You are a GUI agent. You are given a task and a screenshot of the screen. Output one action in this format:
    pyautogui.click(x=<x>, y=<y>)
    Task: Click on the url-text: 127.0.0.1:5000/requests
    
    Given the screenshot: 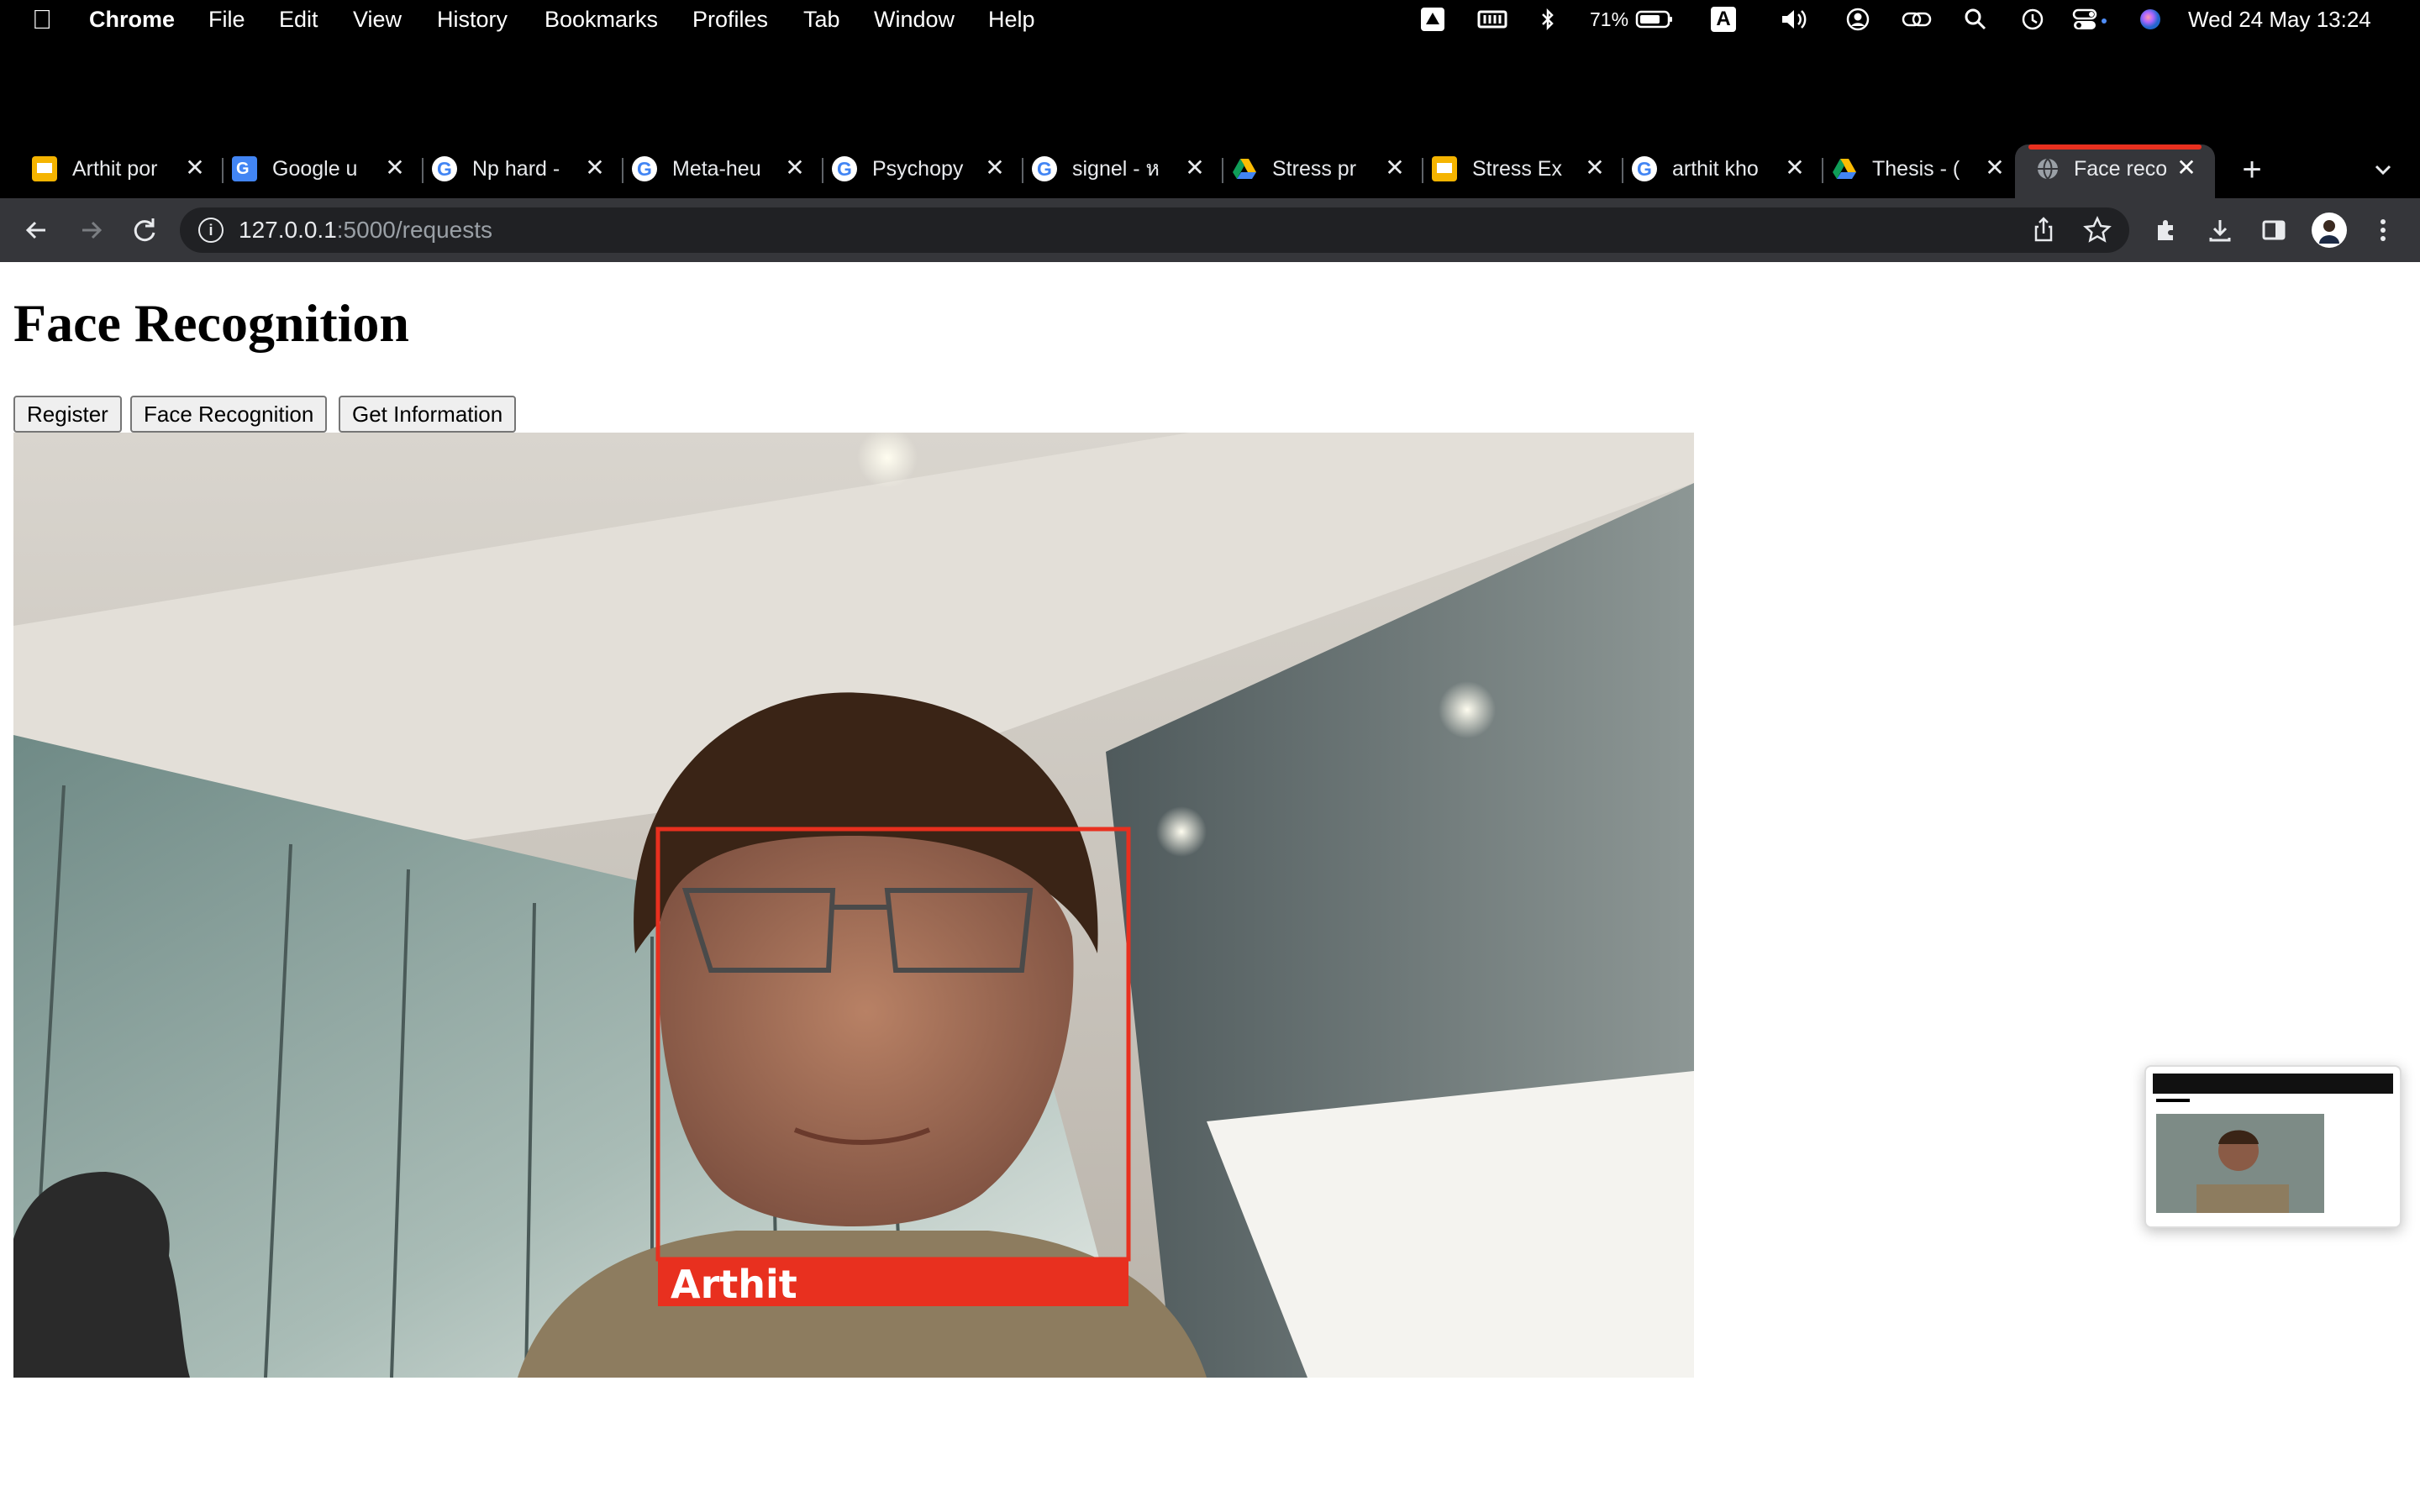 What is the action you would take?
    pyautogui.click(x=366, y=230)
    